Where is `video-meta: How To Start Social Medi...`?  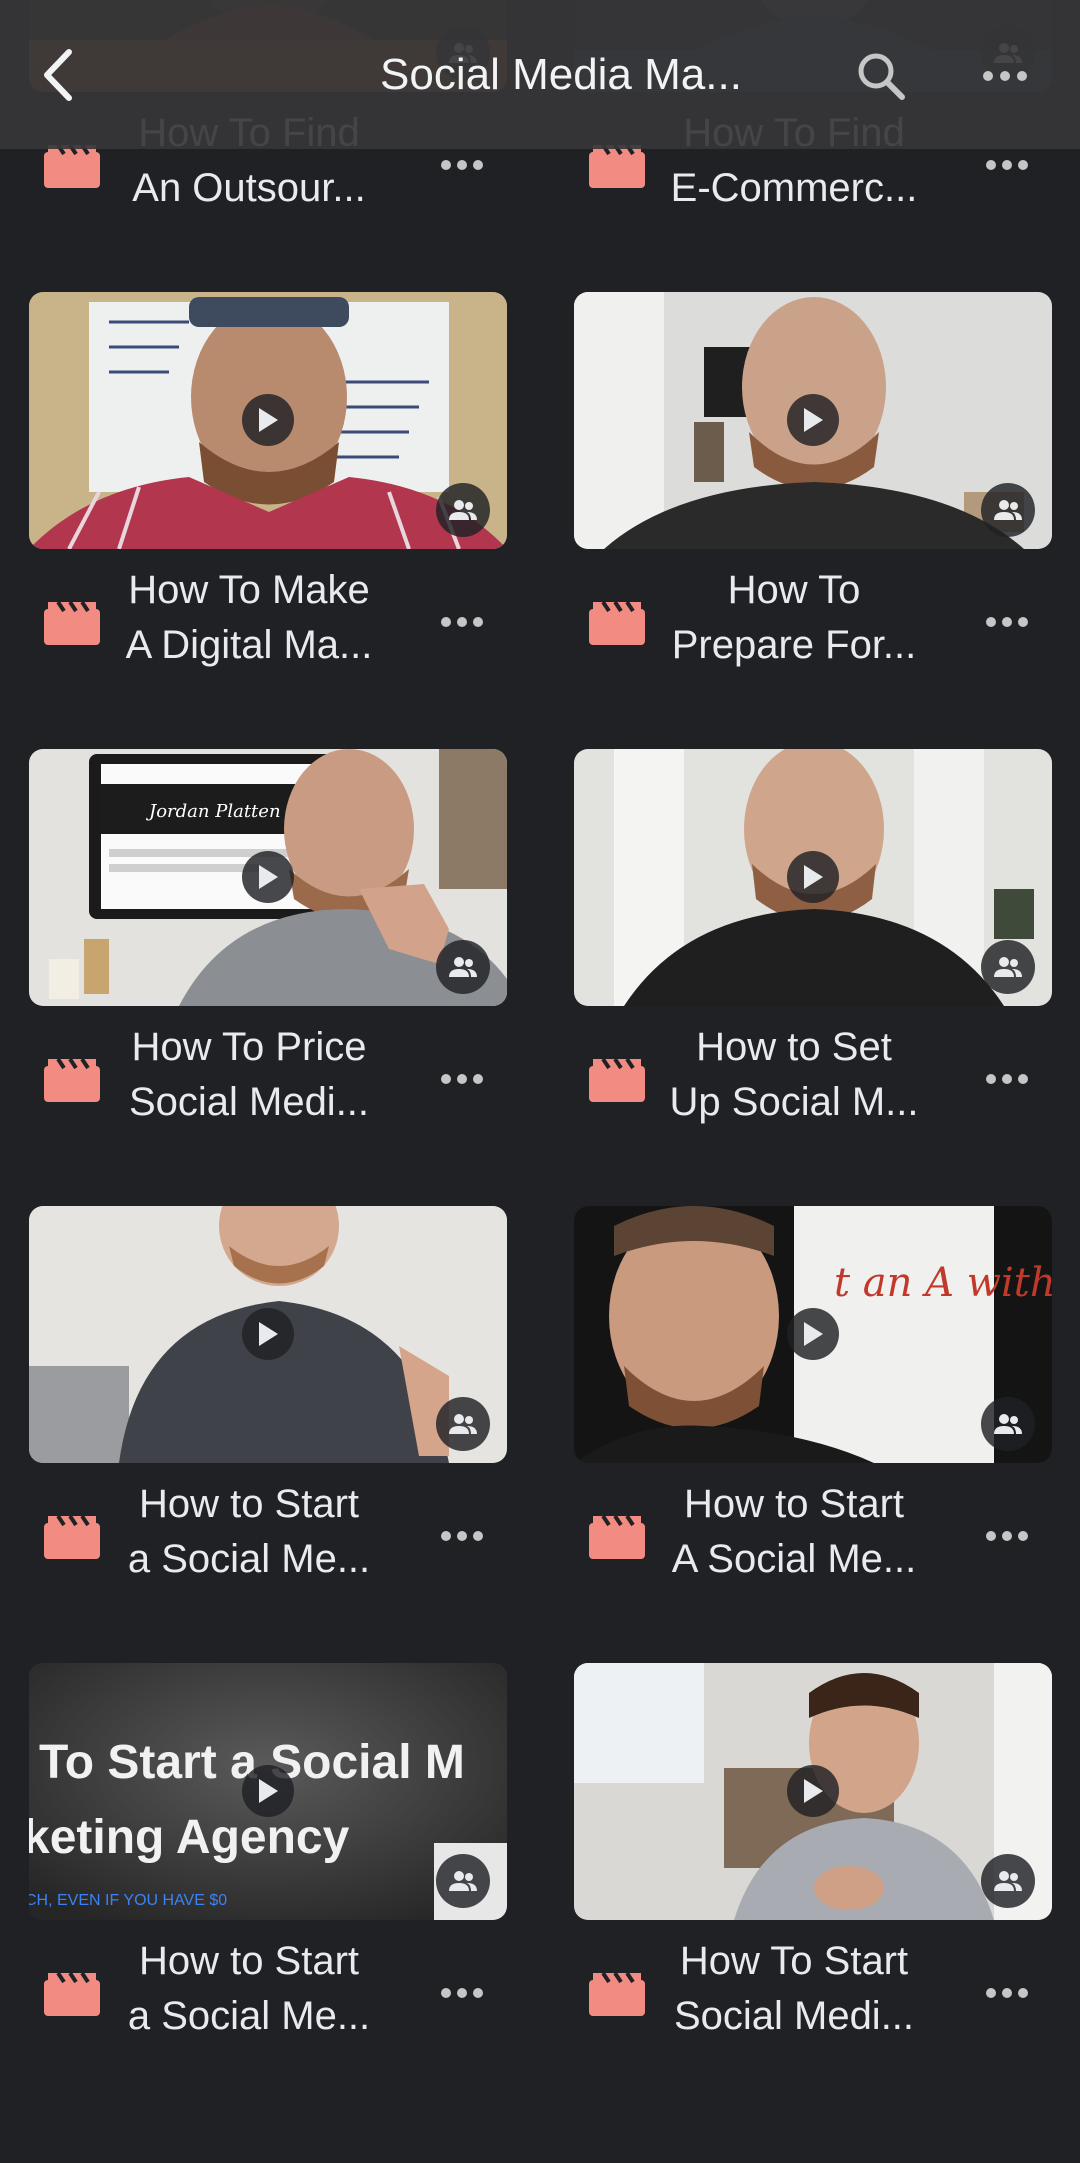
video-meta: How To Start Social Medi... is located at coordinates (813, 1985).